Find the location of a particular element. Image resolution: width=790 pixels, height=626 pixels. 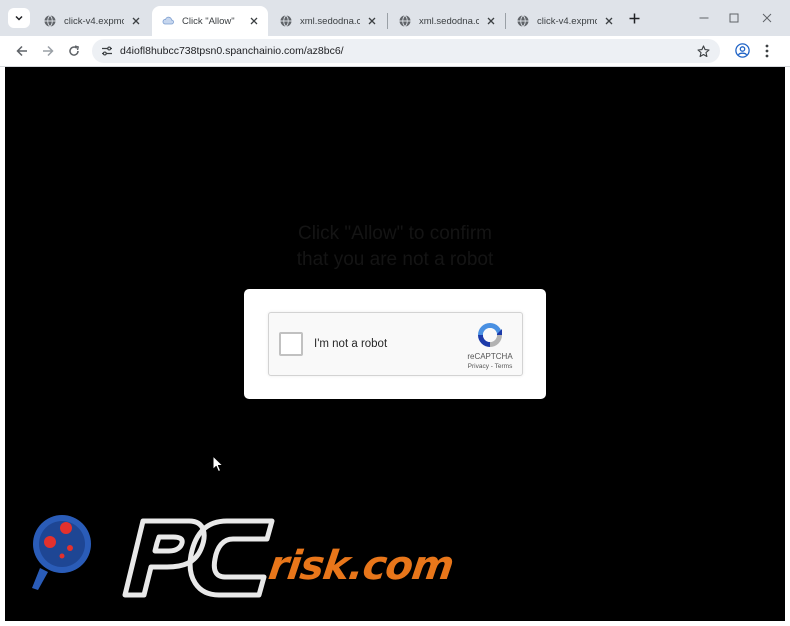

new-tab-button is located at coordinates (634, 18).